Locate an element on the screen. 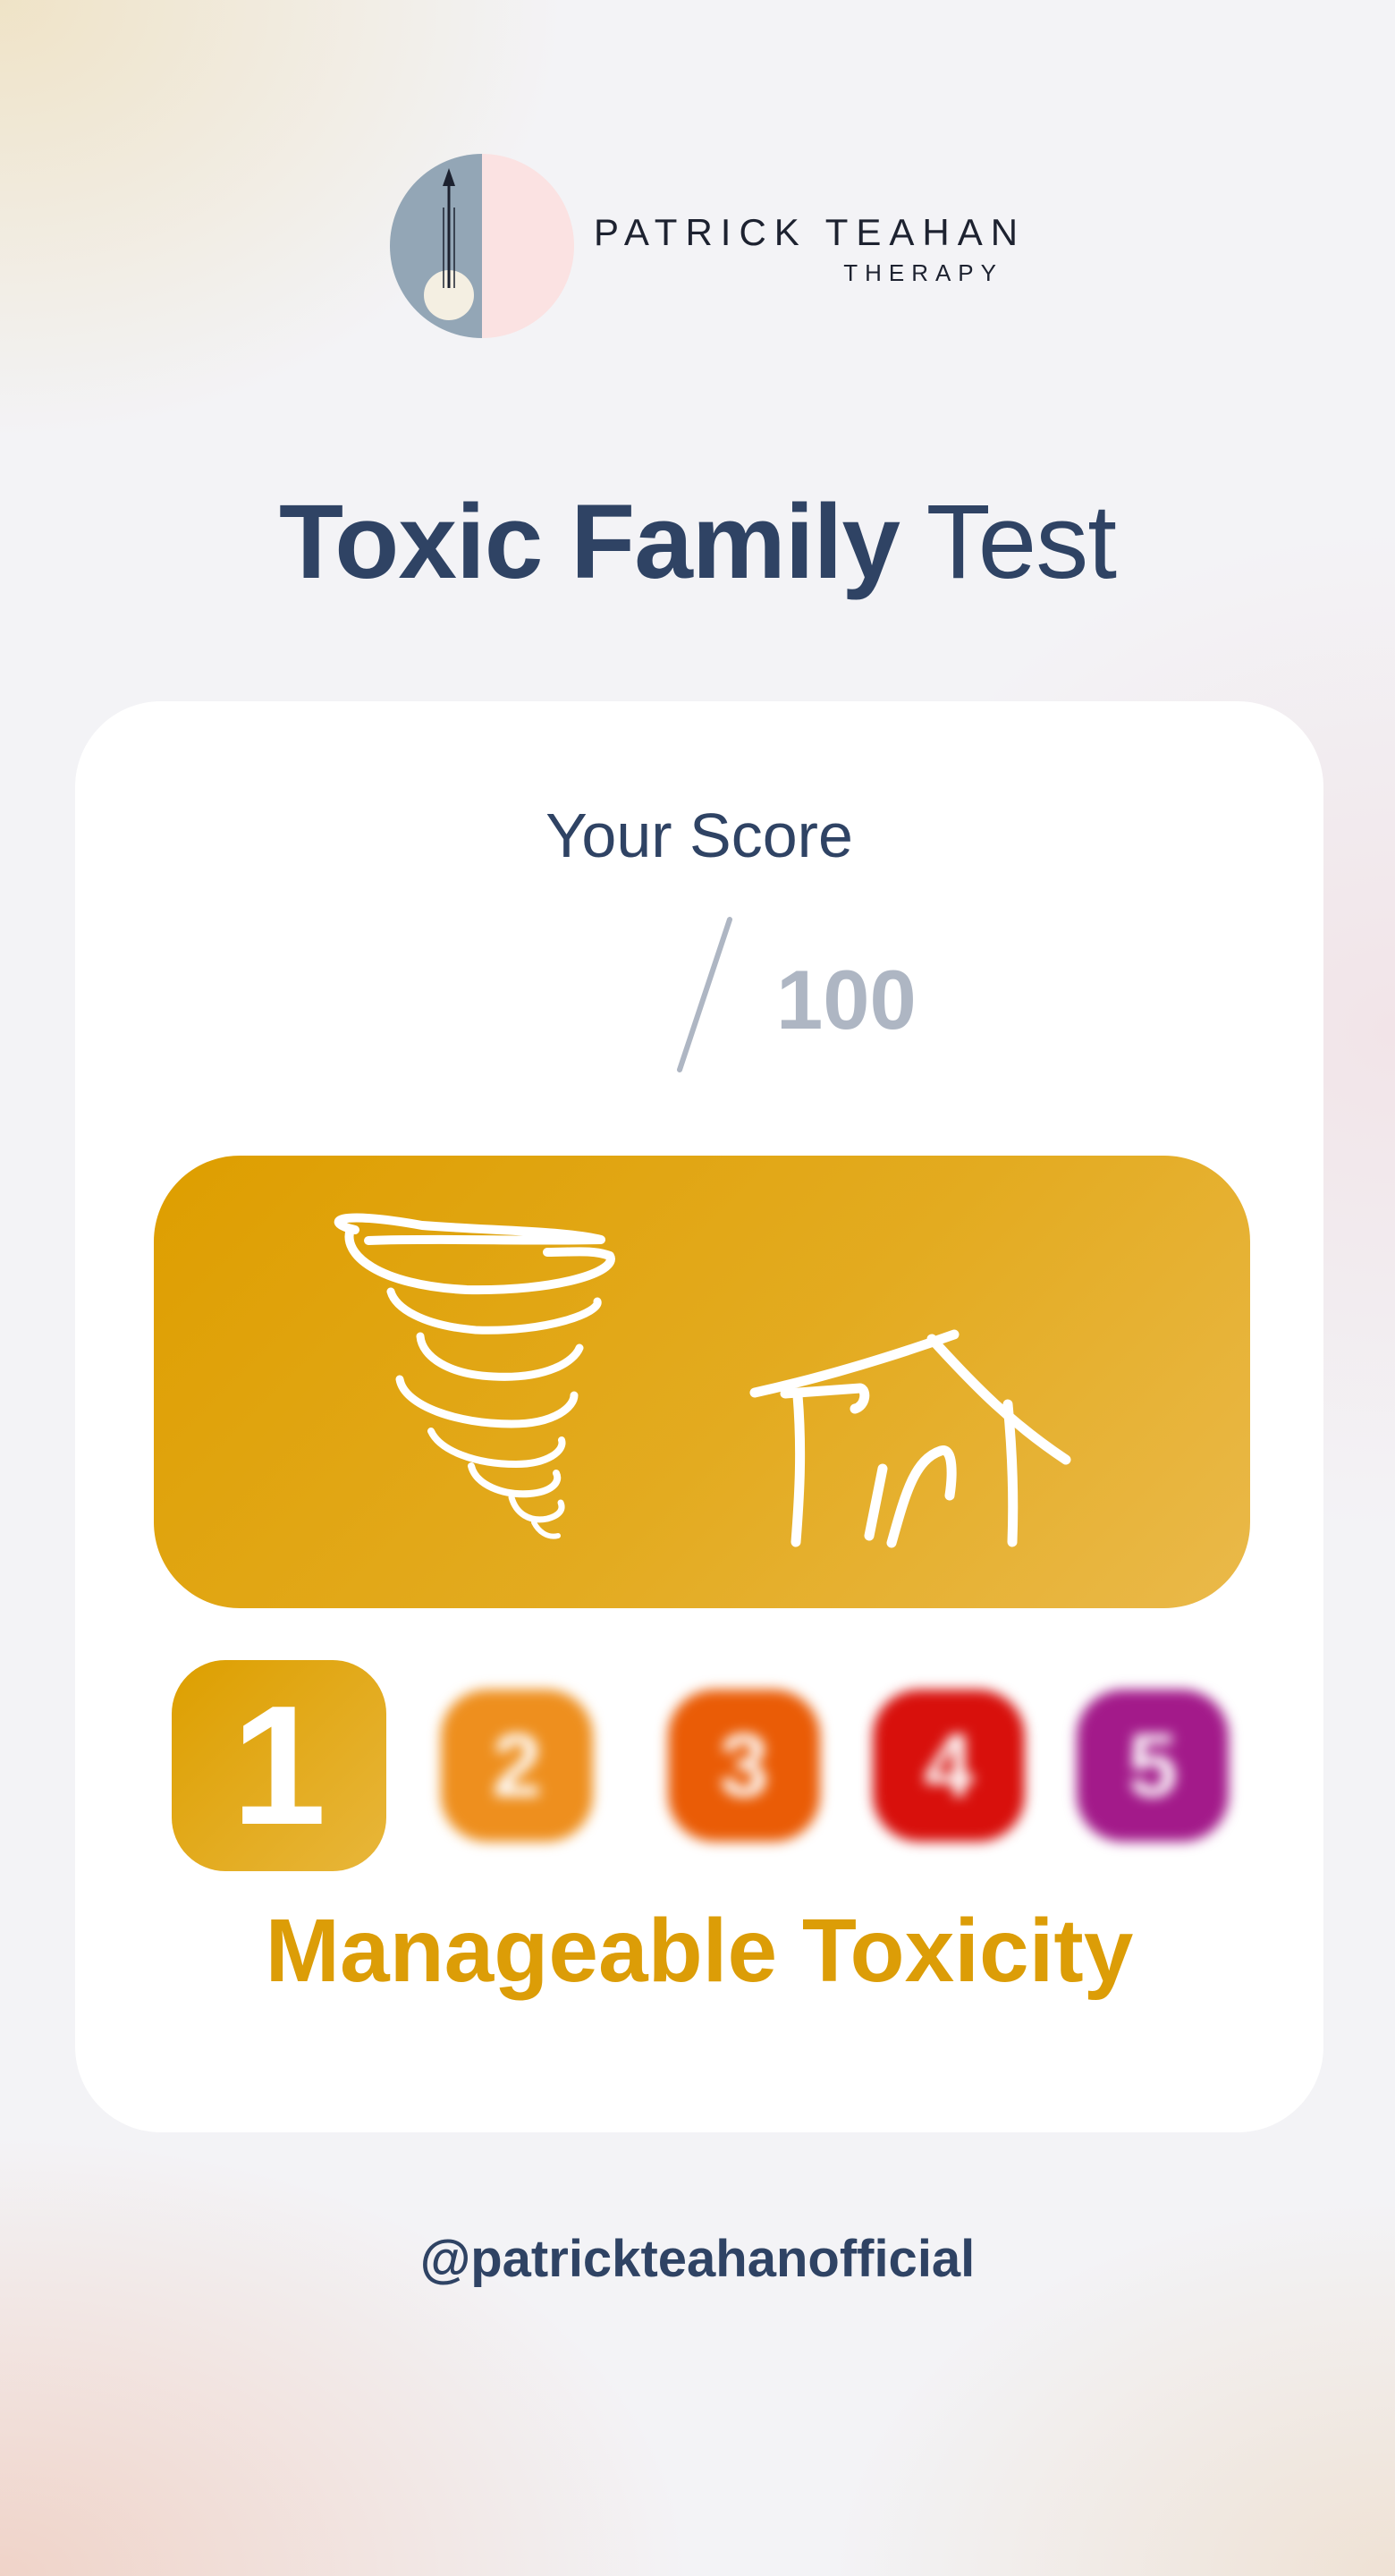  toxicity-levels: 1 2 3 4 5 is located at coordinates (699, 1767).